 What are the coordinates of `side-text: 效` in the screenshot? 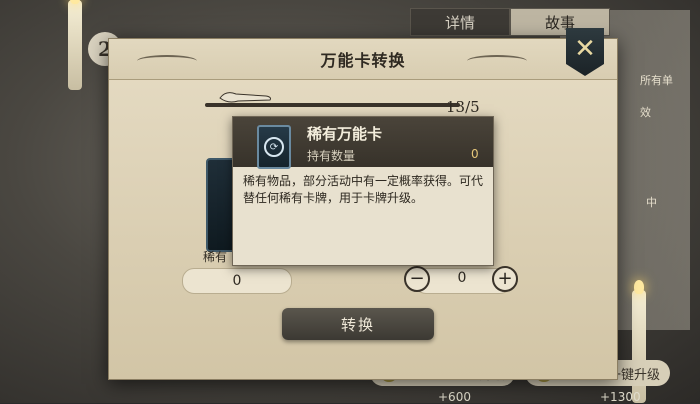 It's located at (645, 112).